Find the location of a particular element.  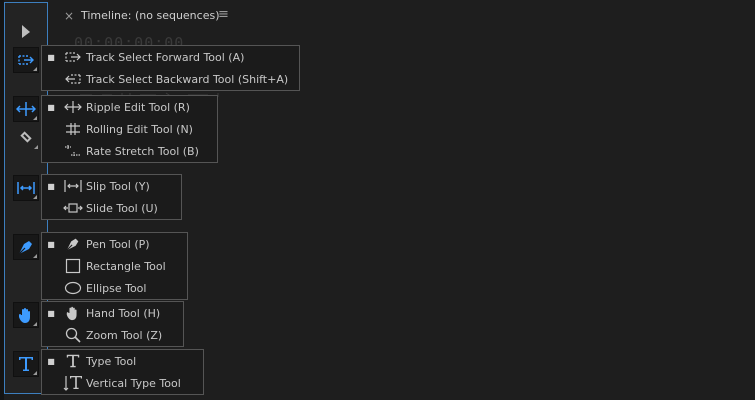

rate-stretch-icon is located at coordinates (73, 151).